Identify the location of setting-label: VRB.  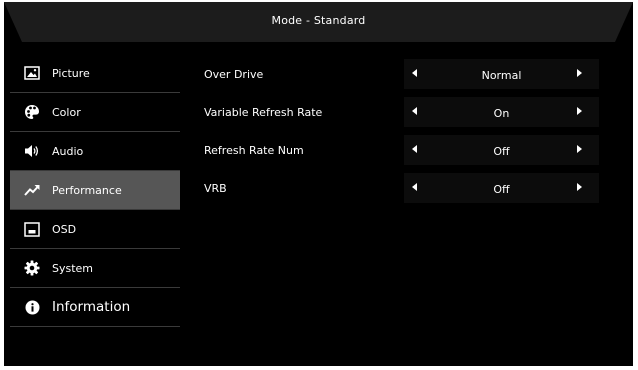
(215, 188).